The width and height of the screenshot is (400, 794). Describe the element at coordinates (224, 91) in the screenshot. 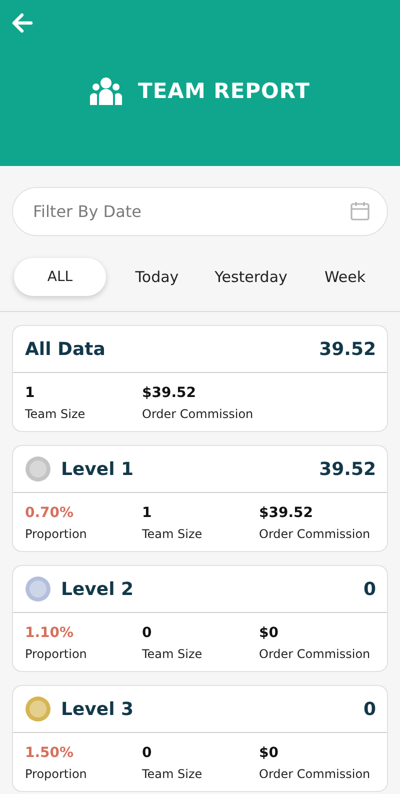

I see `page-title: TEAM REPORT` at that location.